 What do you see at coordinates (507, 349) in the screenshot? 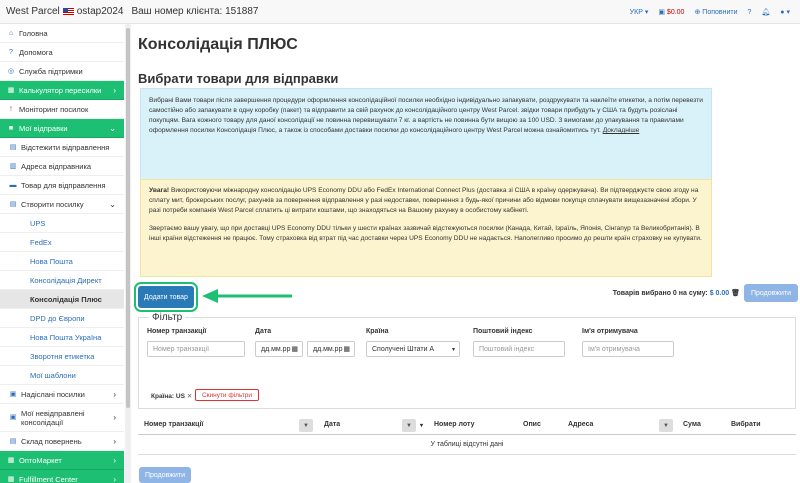
I see `zip-placeholder: Поштовий індекс` at bounding box center [507, 349].